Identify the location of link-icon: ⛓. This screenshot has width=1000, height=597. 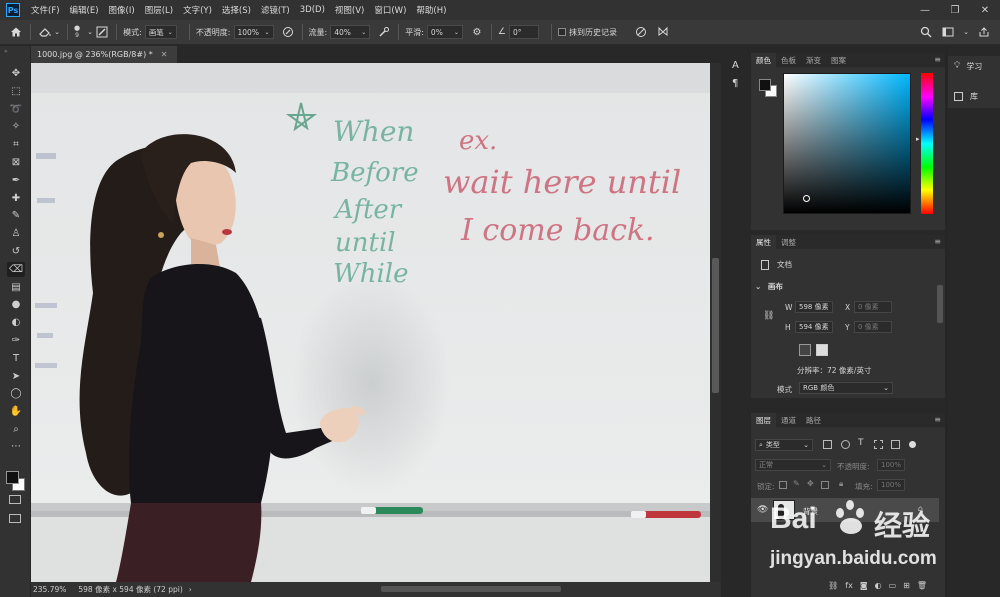
(768, 316).